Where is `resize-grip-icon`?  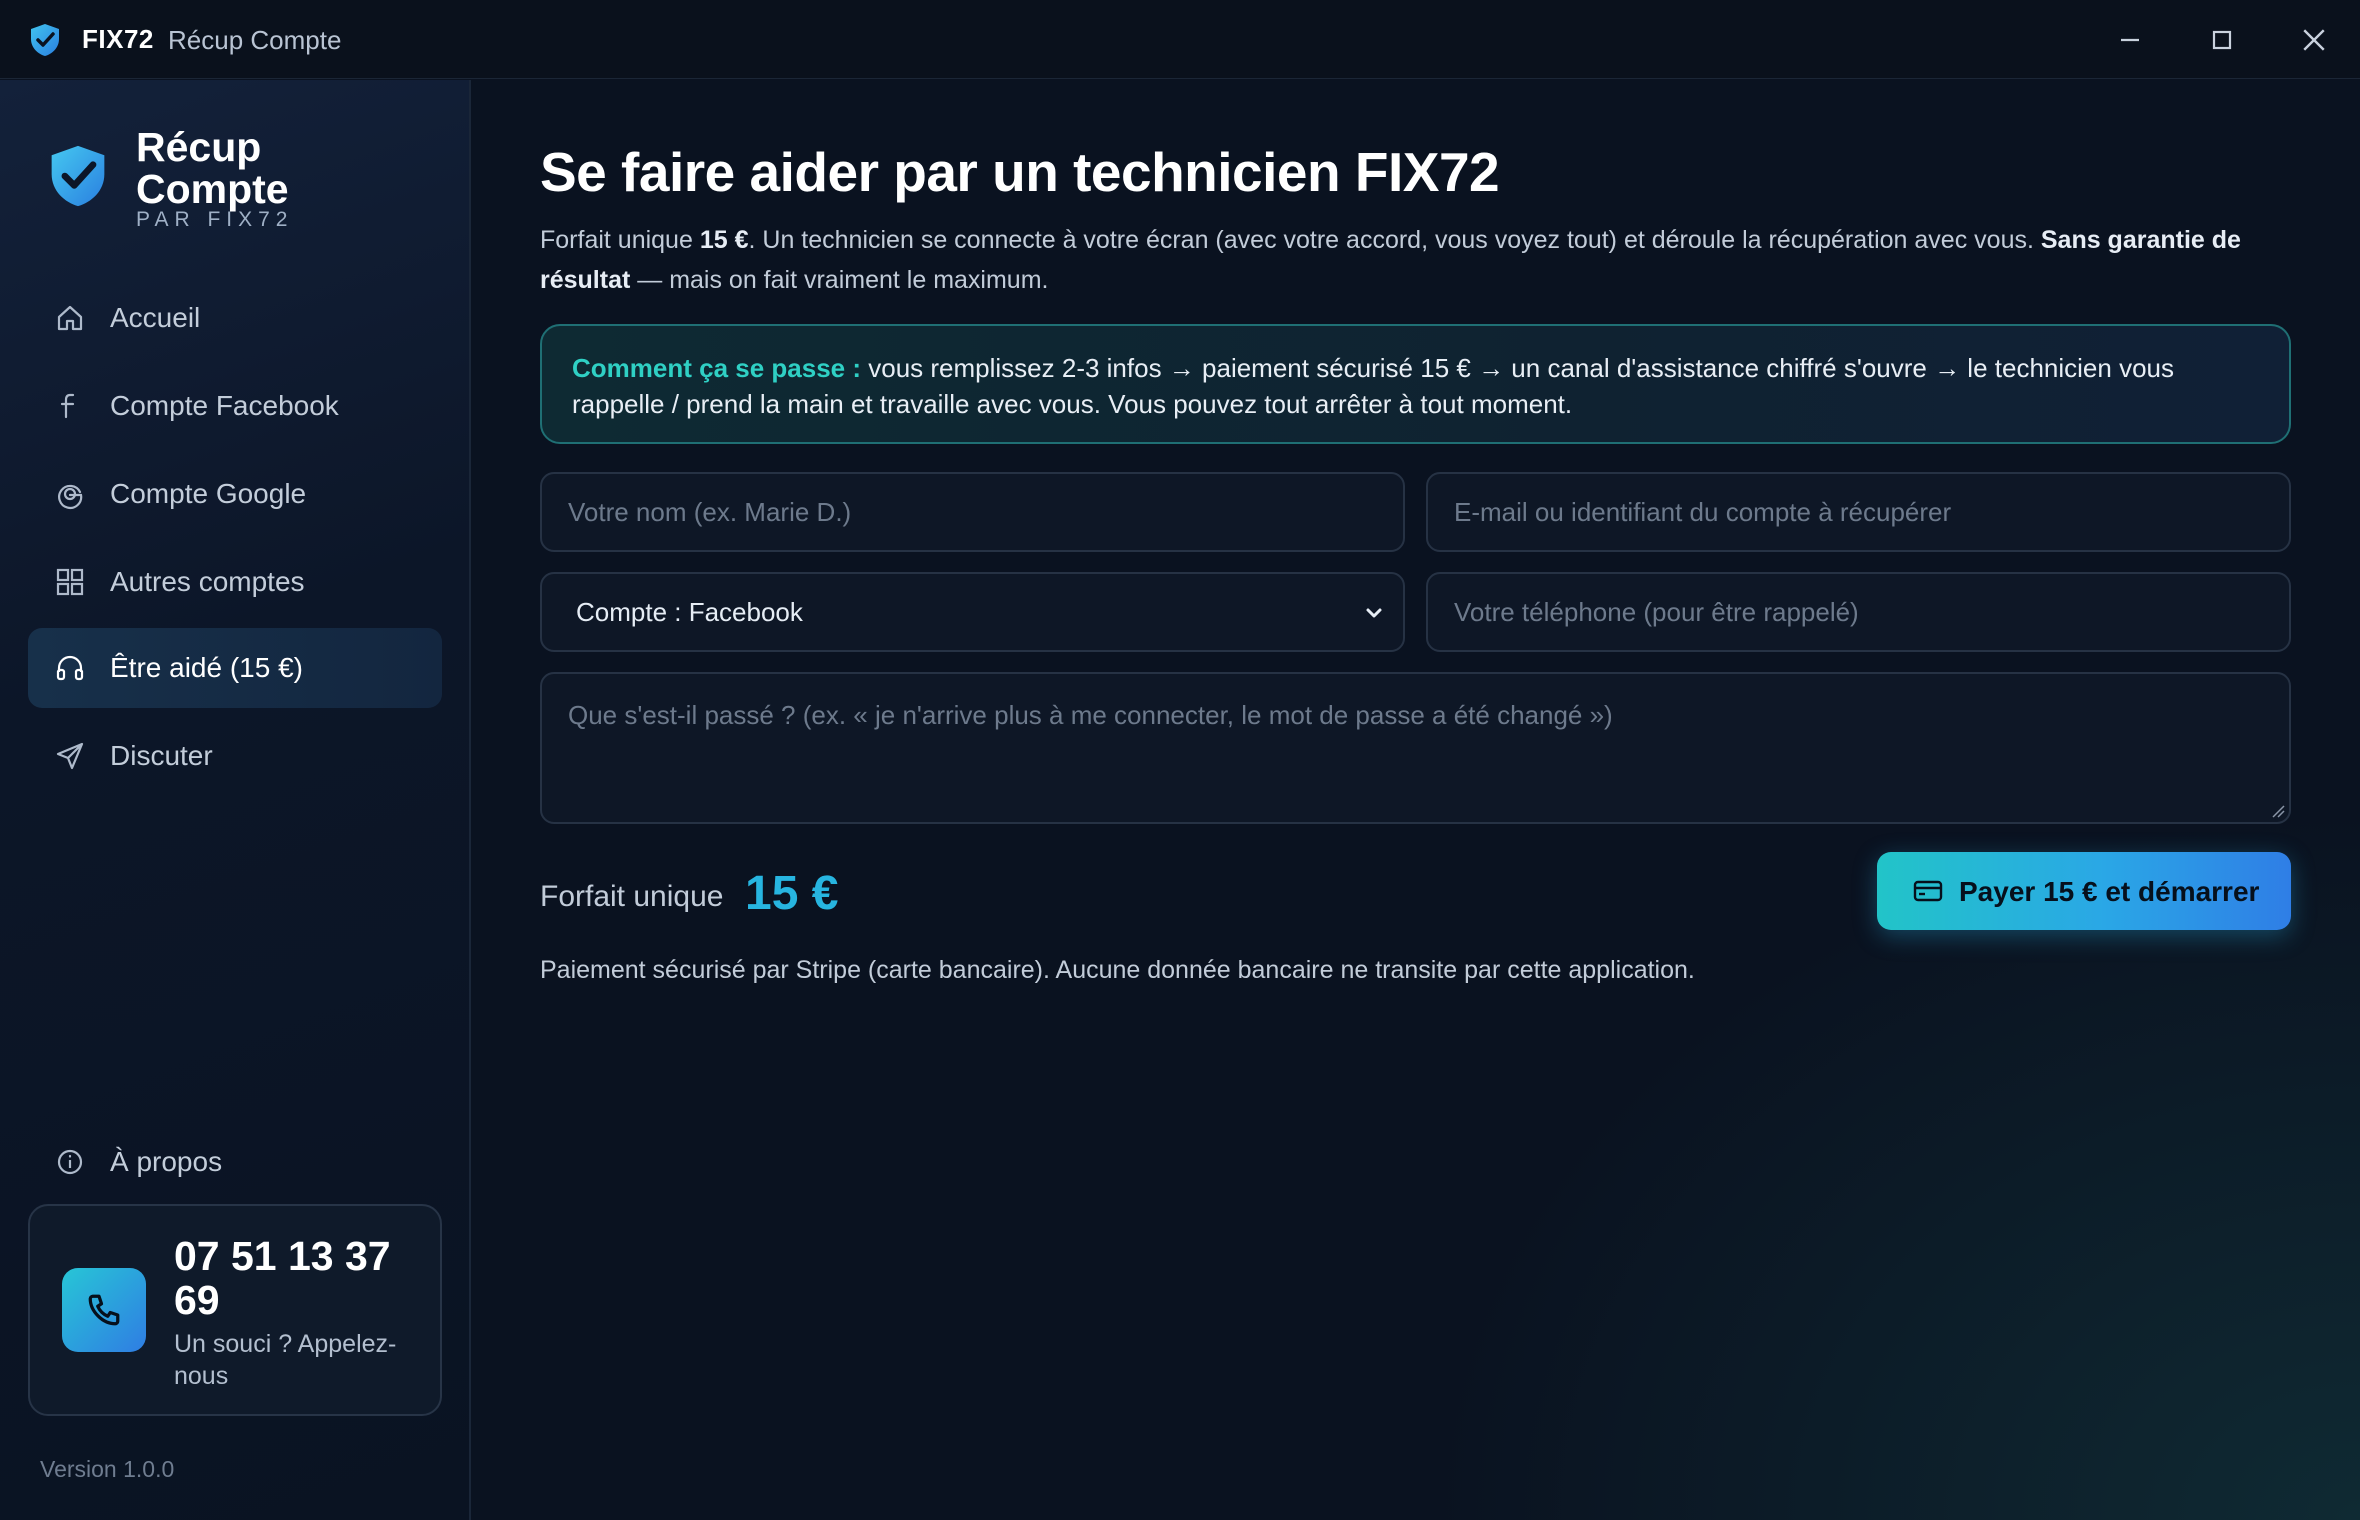
resize-grip-icon is located at coordinates (2278, 811).